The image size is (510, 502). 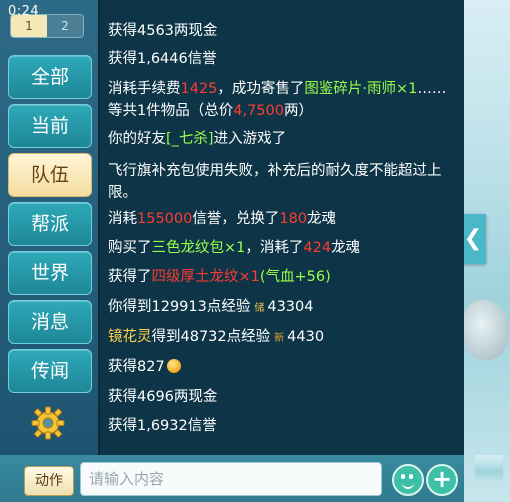 I want to click on bonus-text: (气血+56), so click(x=295, y=277).